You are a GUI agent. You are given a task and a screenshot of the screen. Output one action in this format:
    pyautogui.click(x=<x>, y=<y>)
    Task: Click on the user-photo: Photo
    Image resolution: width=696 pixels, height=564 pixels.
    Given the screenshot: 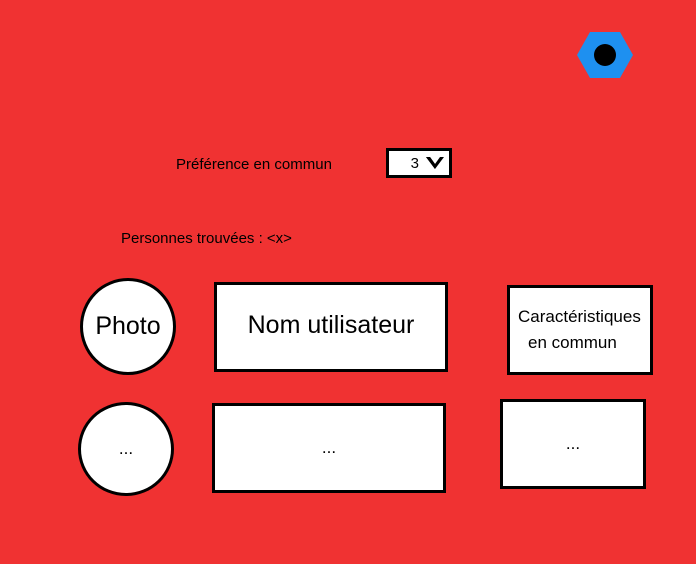 What is the action you would take?
    pyautogui.click(x=128, y=326)
    